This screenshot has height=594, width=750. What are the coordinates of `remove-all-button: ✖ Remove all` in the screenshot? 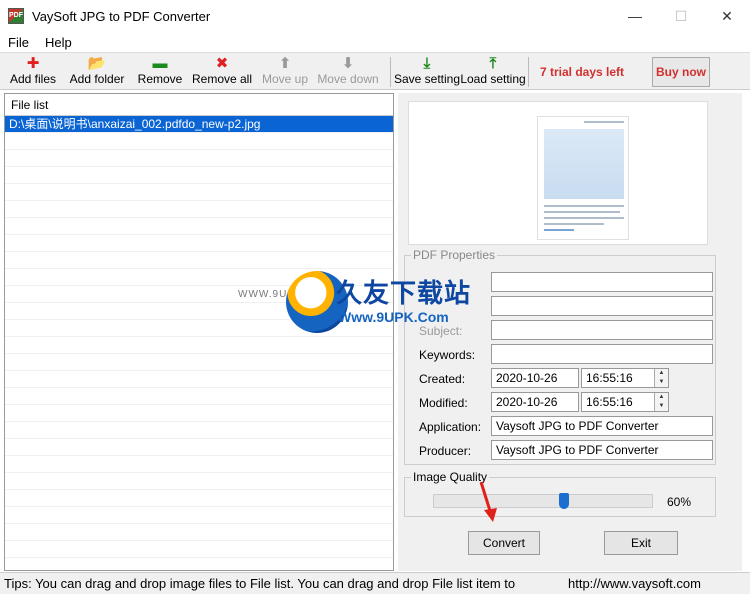 It's located at (222, 72).